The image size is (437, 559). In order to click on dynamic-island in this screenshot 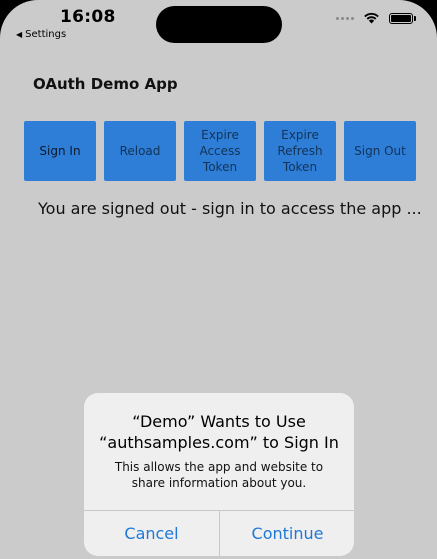, I will do `click(219, 24)`.